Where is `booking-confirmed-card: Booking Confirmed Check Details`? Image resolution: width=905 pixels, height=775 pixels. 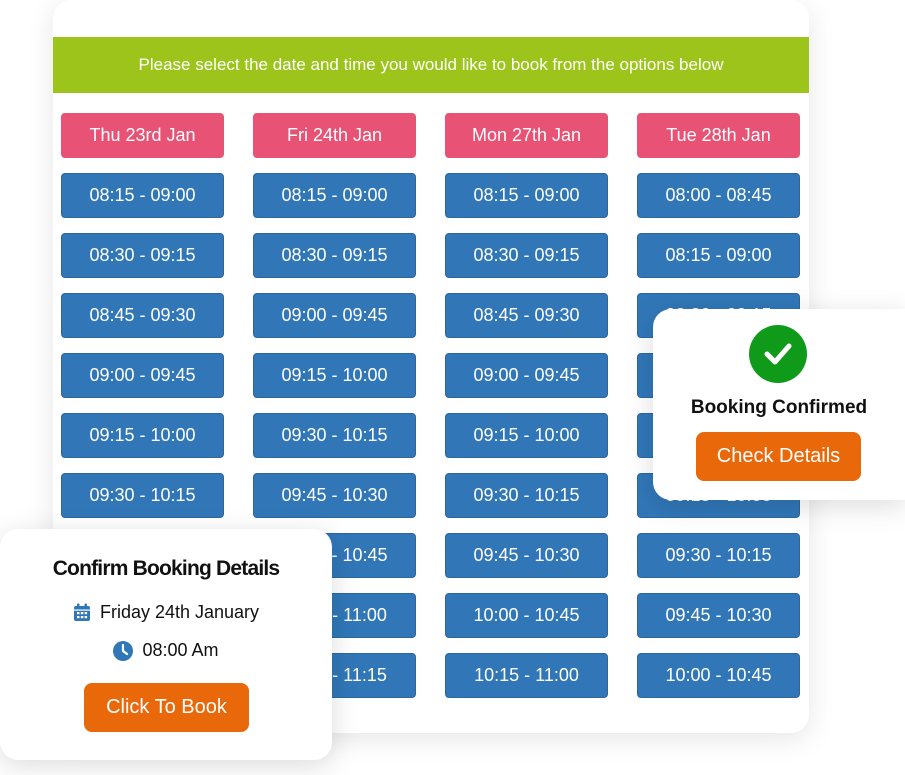
booking-confirmed-card: Booking Confirmed Check Details is located at coordinates (779, 404).